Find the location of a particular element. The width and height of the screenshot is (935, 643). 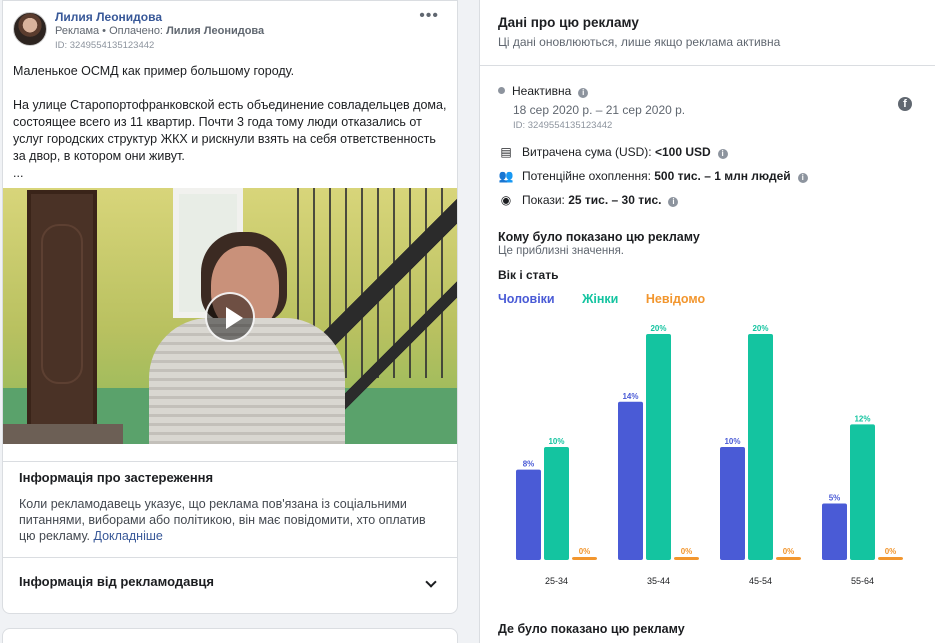

data-label-55-64-women: 12% is located at coordinates (862, 418).